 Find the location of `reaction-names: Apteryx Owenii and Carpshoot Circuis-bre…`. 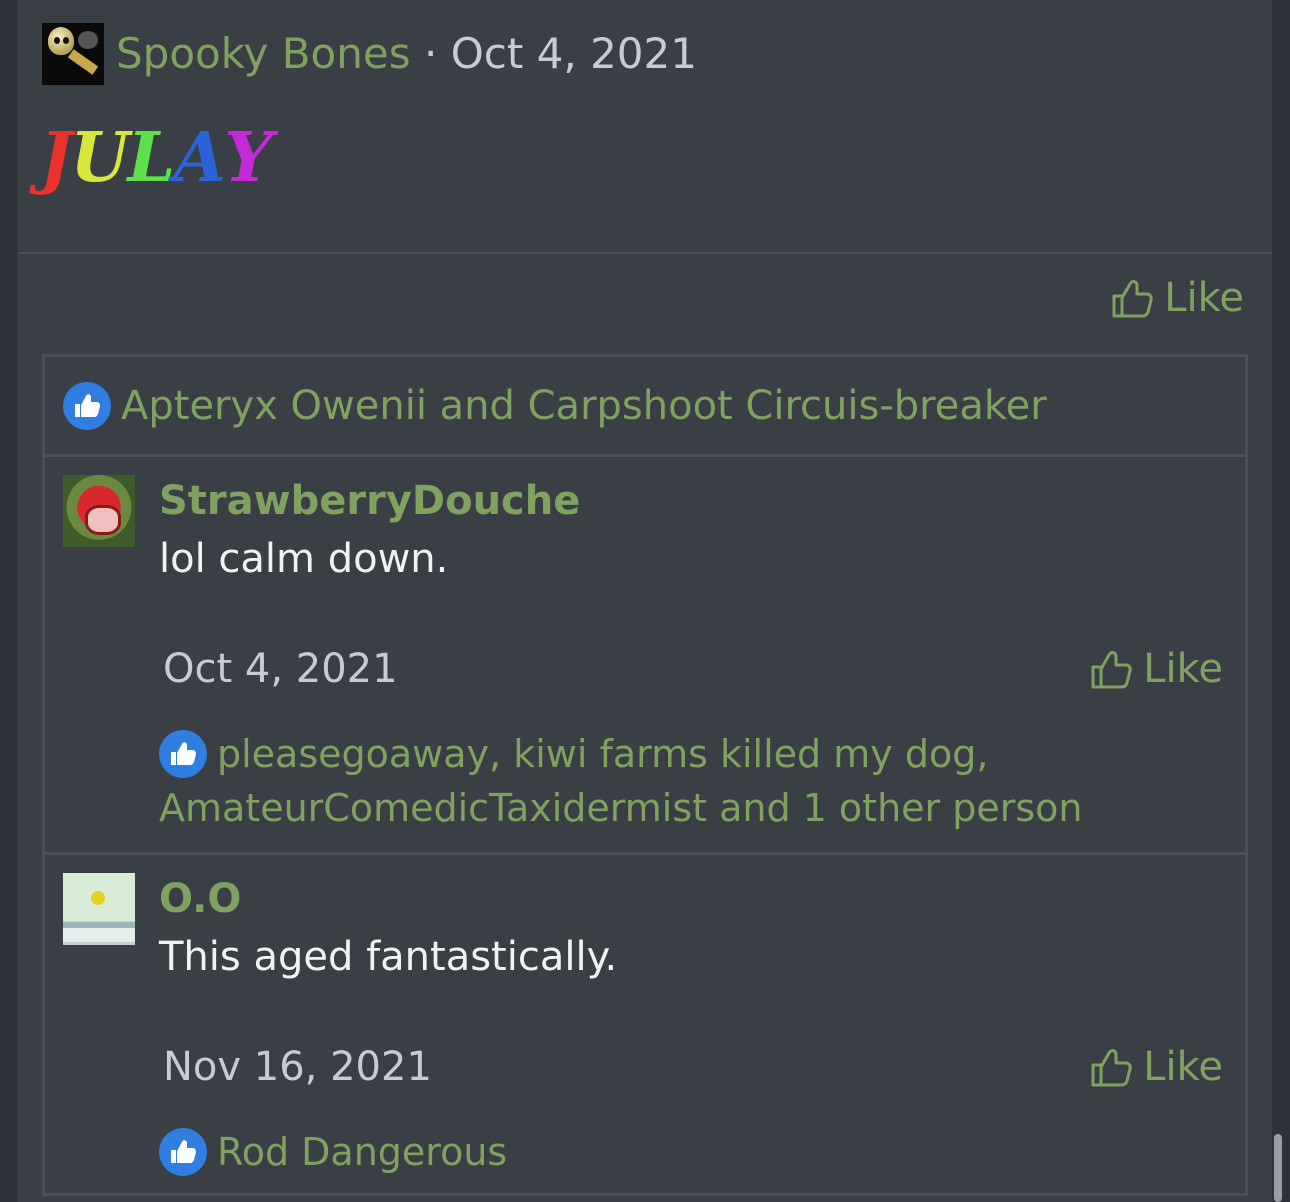

reaction-names: Apteryx Owenii and Carpshoot Circuis-bre… is located at coordinates (584, 406).